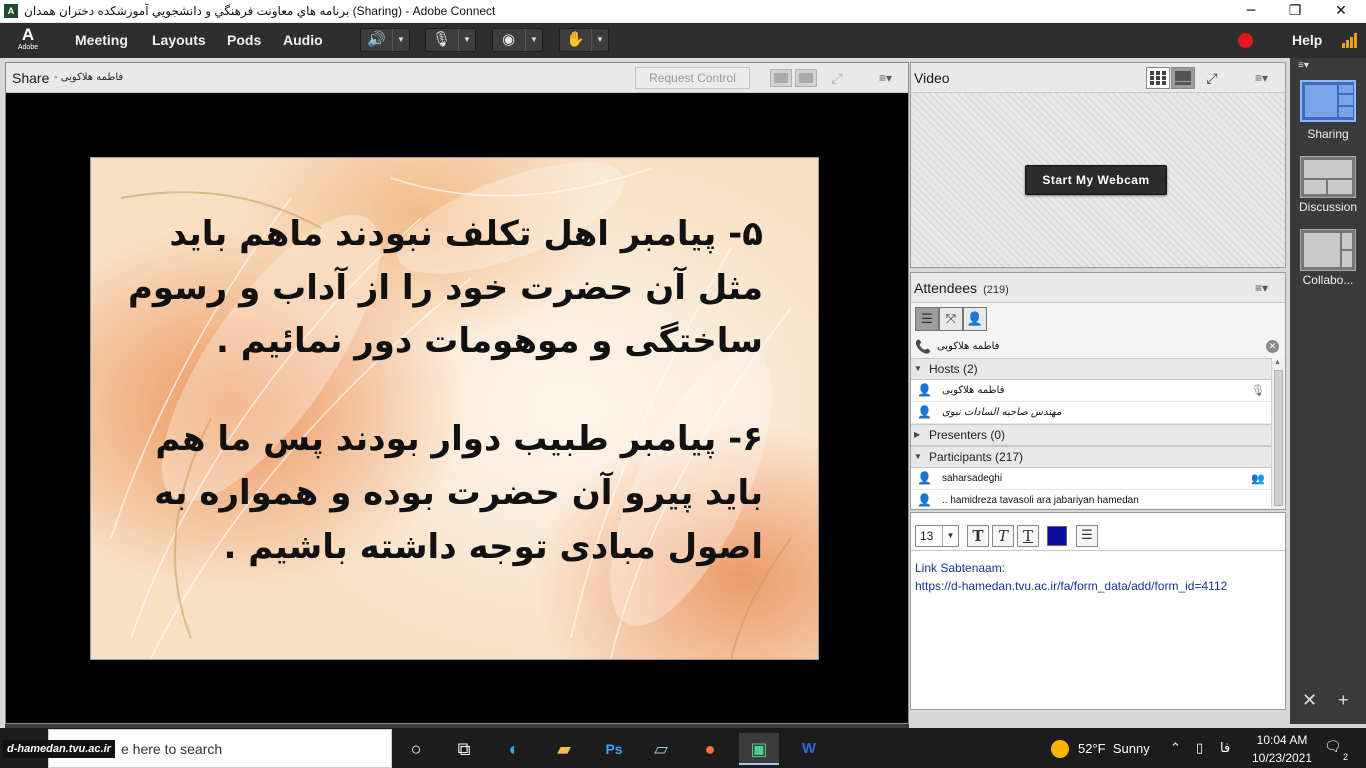  I want to click on notifications-icon: 🗨 2, so click(1336, 750).